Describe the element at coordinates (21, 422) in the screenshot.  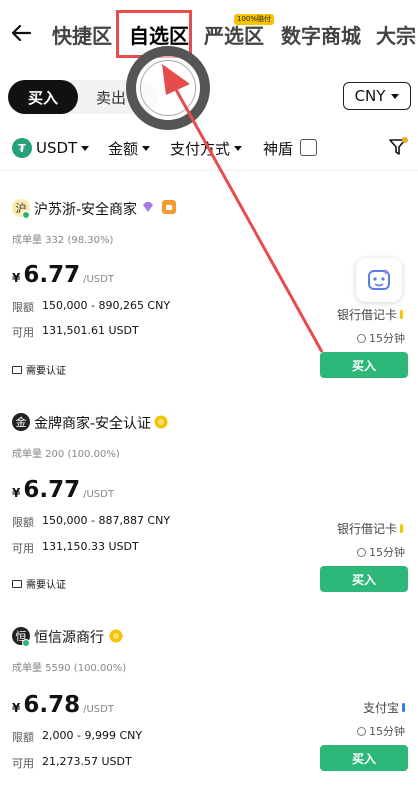
I see `merchant-avatar: 金` at that location.